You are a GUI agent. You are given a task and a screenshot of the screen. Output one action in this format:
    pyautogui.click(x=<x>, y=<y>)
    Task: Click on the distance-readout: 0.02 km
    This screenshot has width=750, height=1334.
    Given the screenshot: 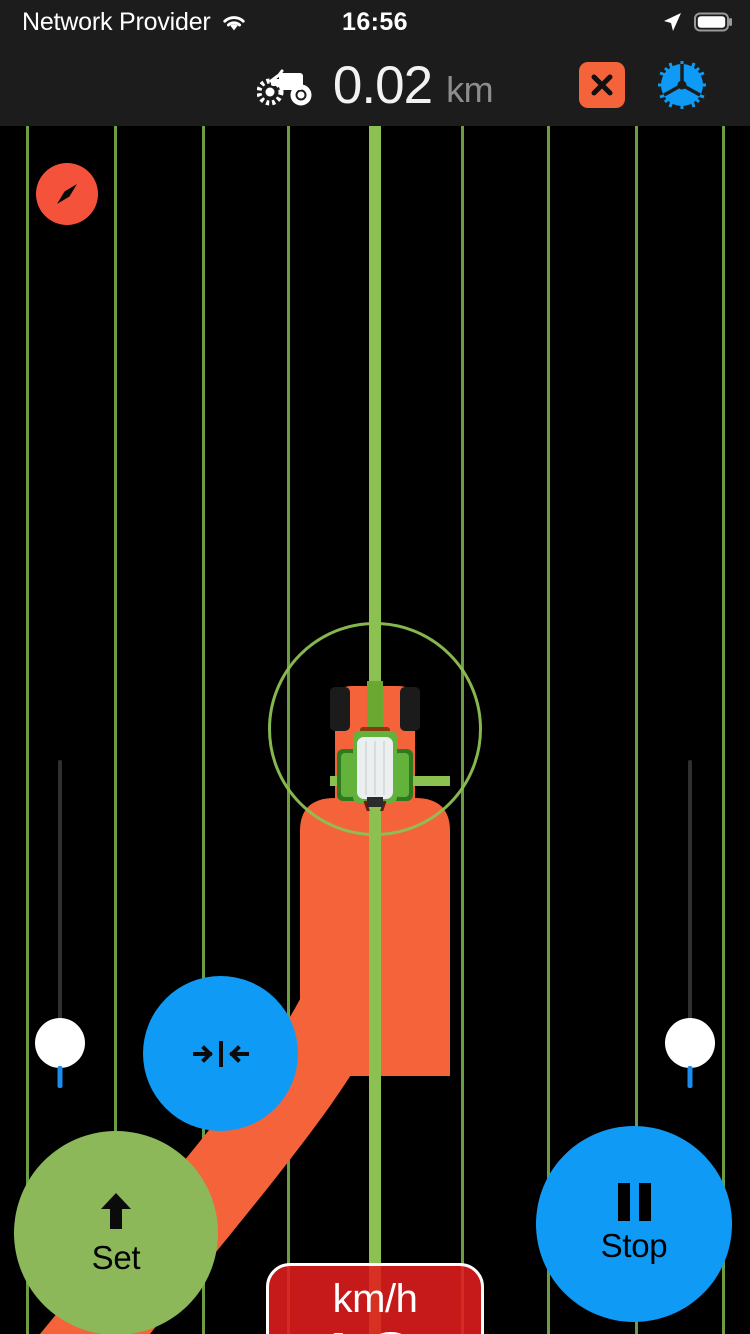 What is the action you would take?
    pyautogui.click(x=375, y=85)
    